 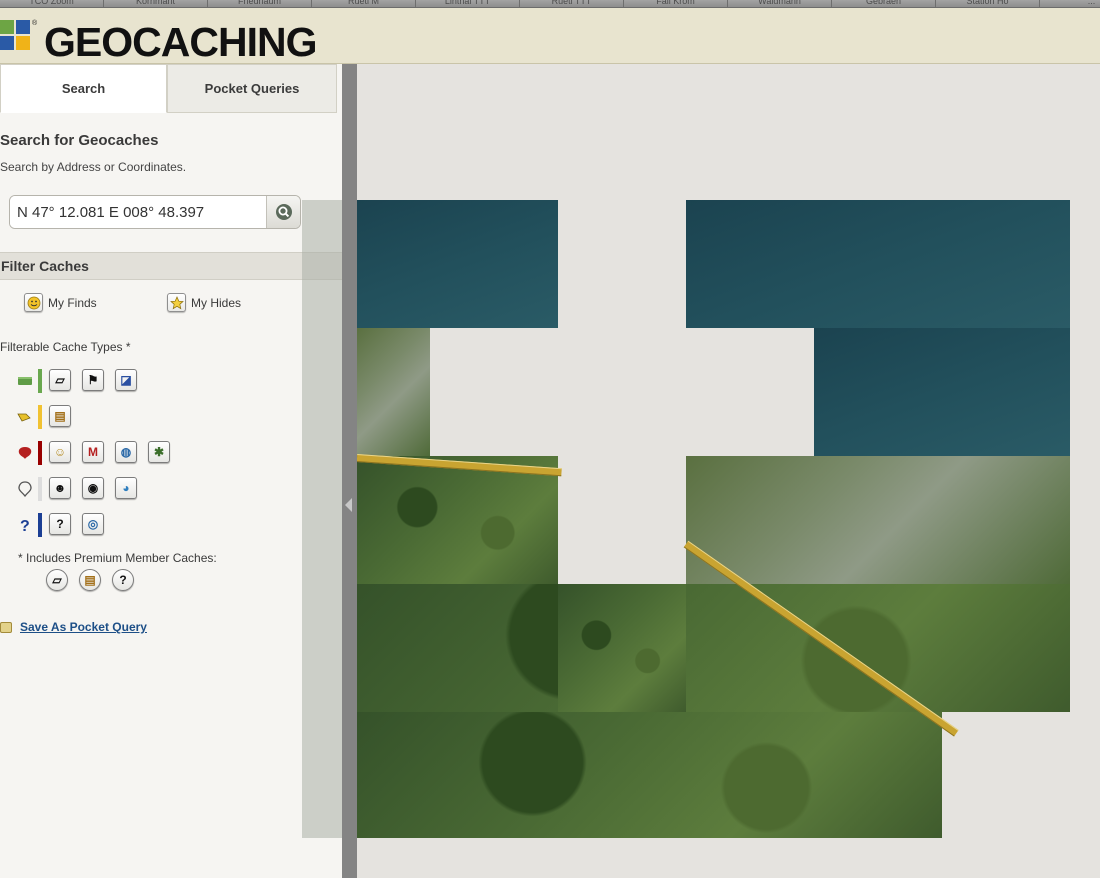 I want to click on lab-icon: ◎, so click(x=93, y=524).